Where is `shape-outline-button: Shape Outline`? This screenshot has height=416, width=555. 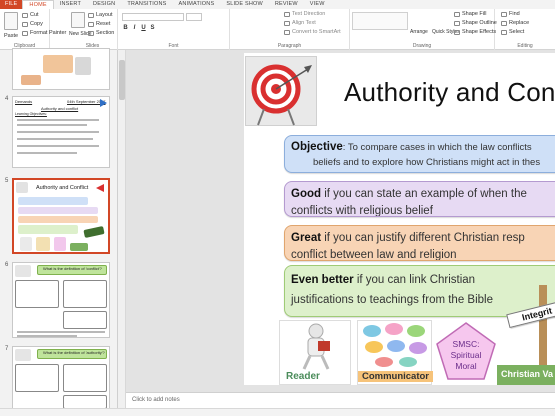
shape-outline-button: Shape Outline is located at coordinates (475, 23).